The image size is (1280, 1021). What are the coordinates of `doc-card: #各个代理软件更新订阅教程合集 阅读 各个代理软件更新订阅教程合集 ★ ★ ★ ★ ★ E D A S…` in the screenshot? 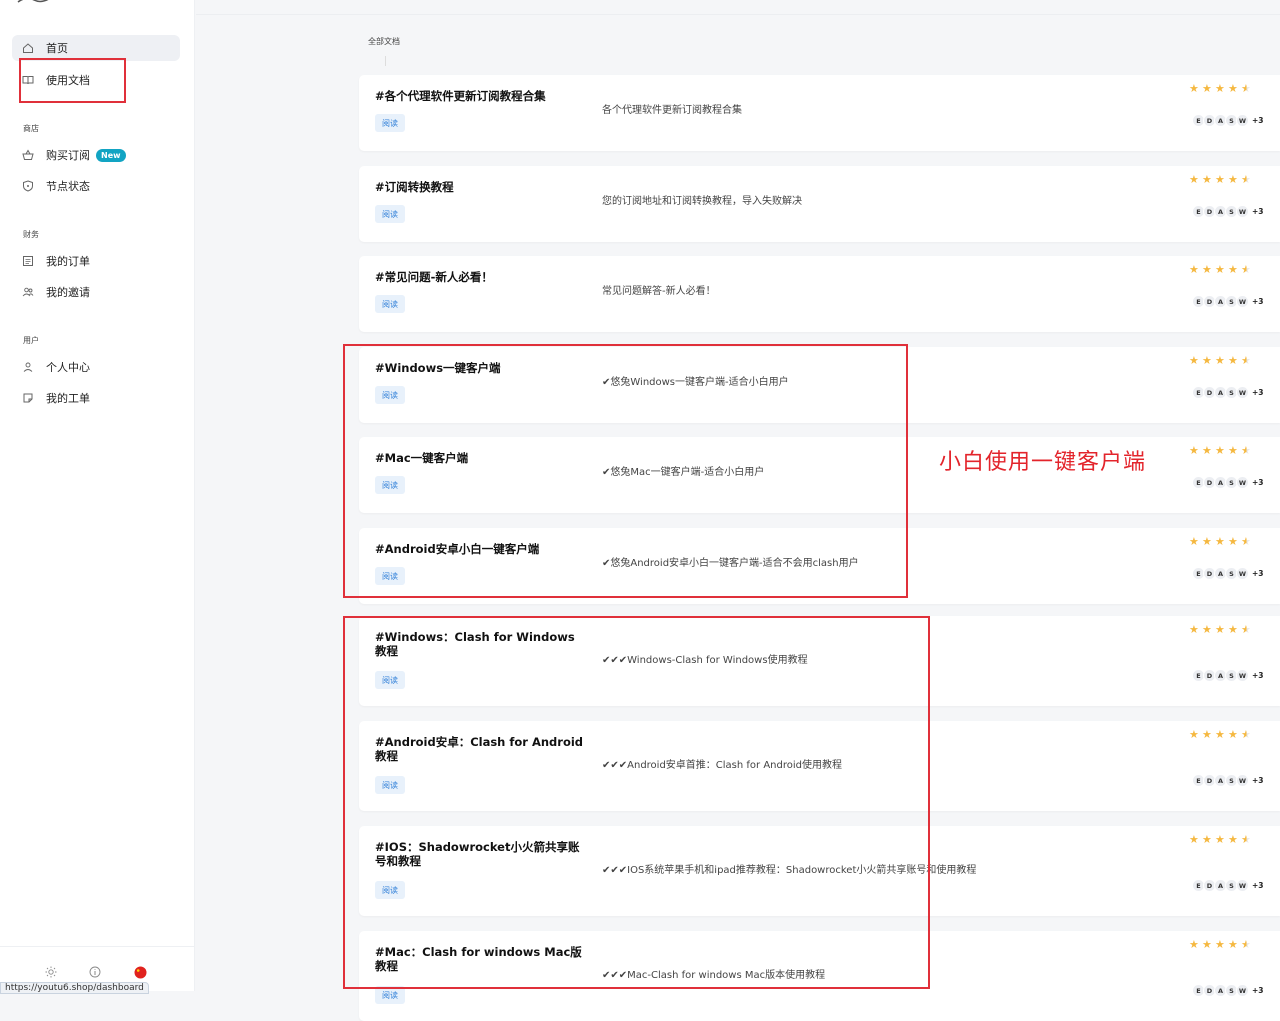 It's located at (819, 113).